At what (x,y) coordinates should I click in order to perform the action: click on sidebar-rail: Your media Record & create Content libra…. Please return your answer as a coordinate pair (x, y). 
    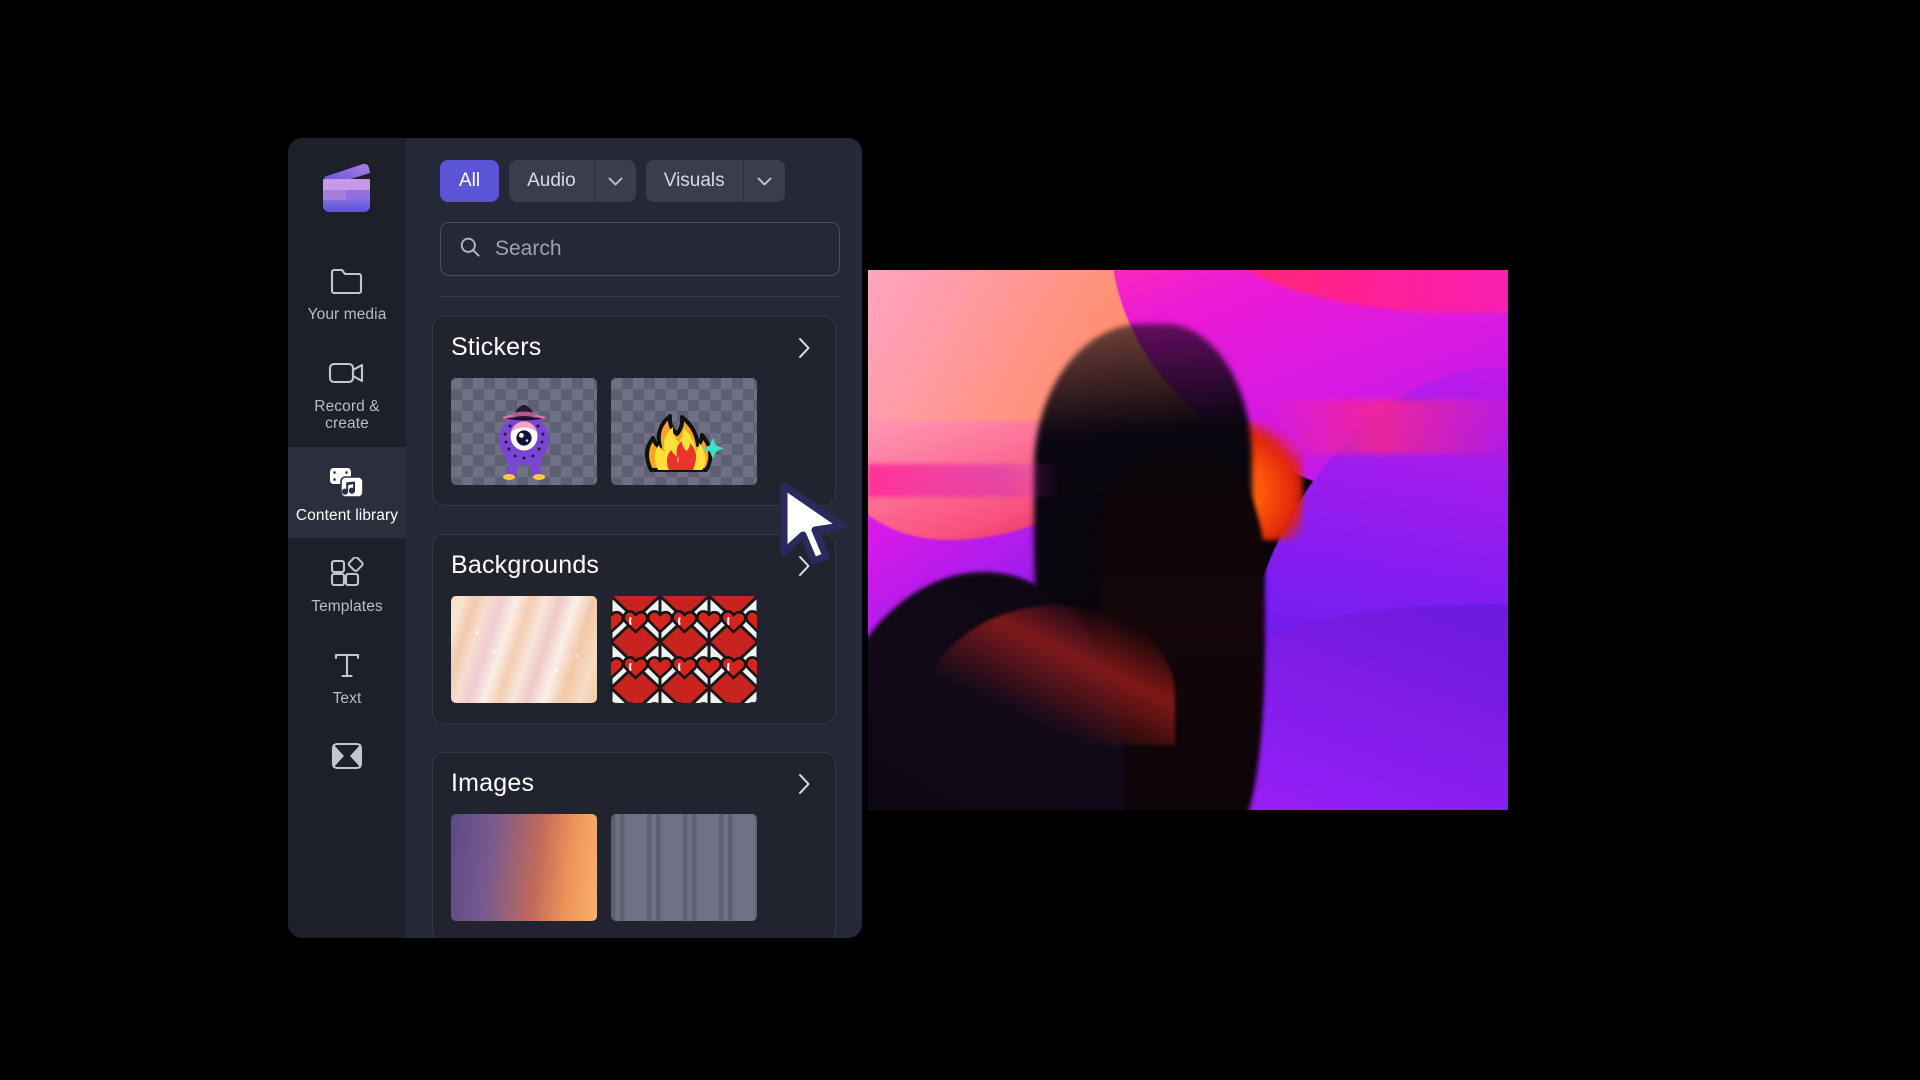
    Looking at the image, I should click on (347, 538).